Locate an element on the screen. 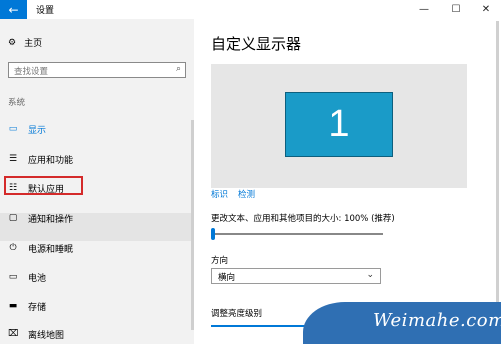 This screenshot has height=344, width=501. brightness-label: 调整亮度级别 is located at coordinates (237, 314).